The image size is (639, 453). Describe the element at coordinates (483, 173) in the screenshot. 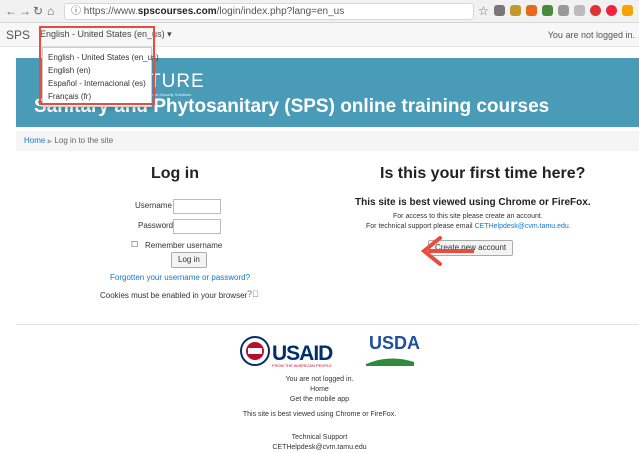

I see `first-time-heading: Is this your first time here?` at that location.